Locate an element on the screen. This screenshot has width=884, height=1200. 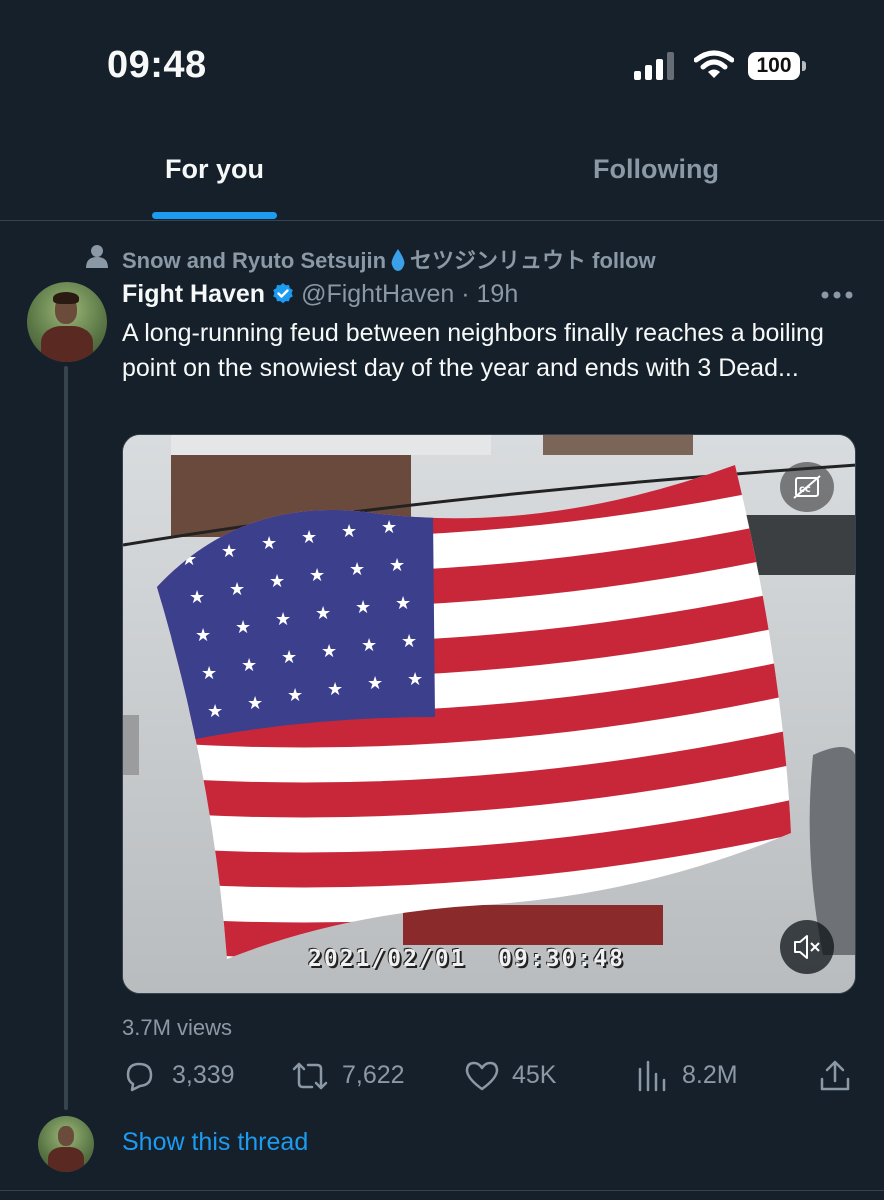
wifi-icon is located at coordinates (714, 64).